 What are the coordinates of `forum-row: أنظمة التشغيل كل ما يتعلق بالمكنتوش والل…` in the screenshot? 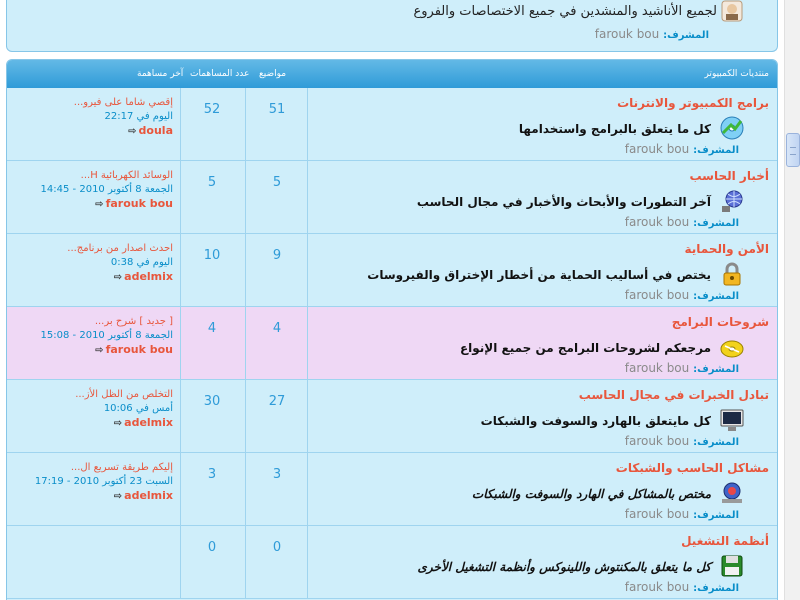 It's located at (392, 562).